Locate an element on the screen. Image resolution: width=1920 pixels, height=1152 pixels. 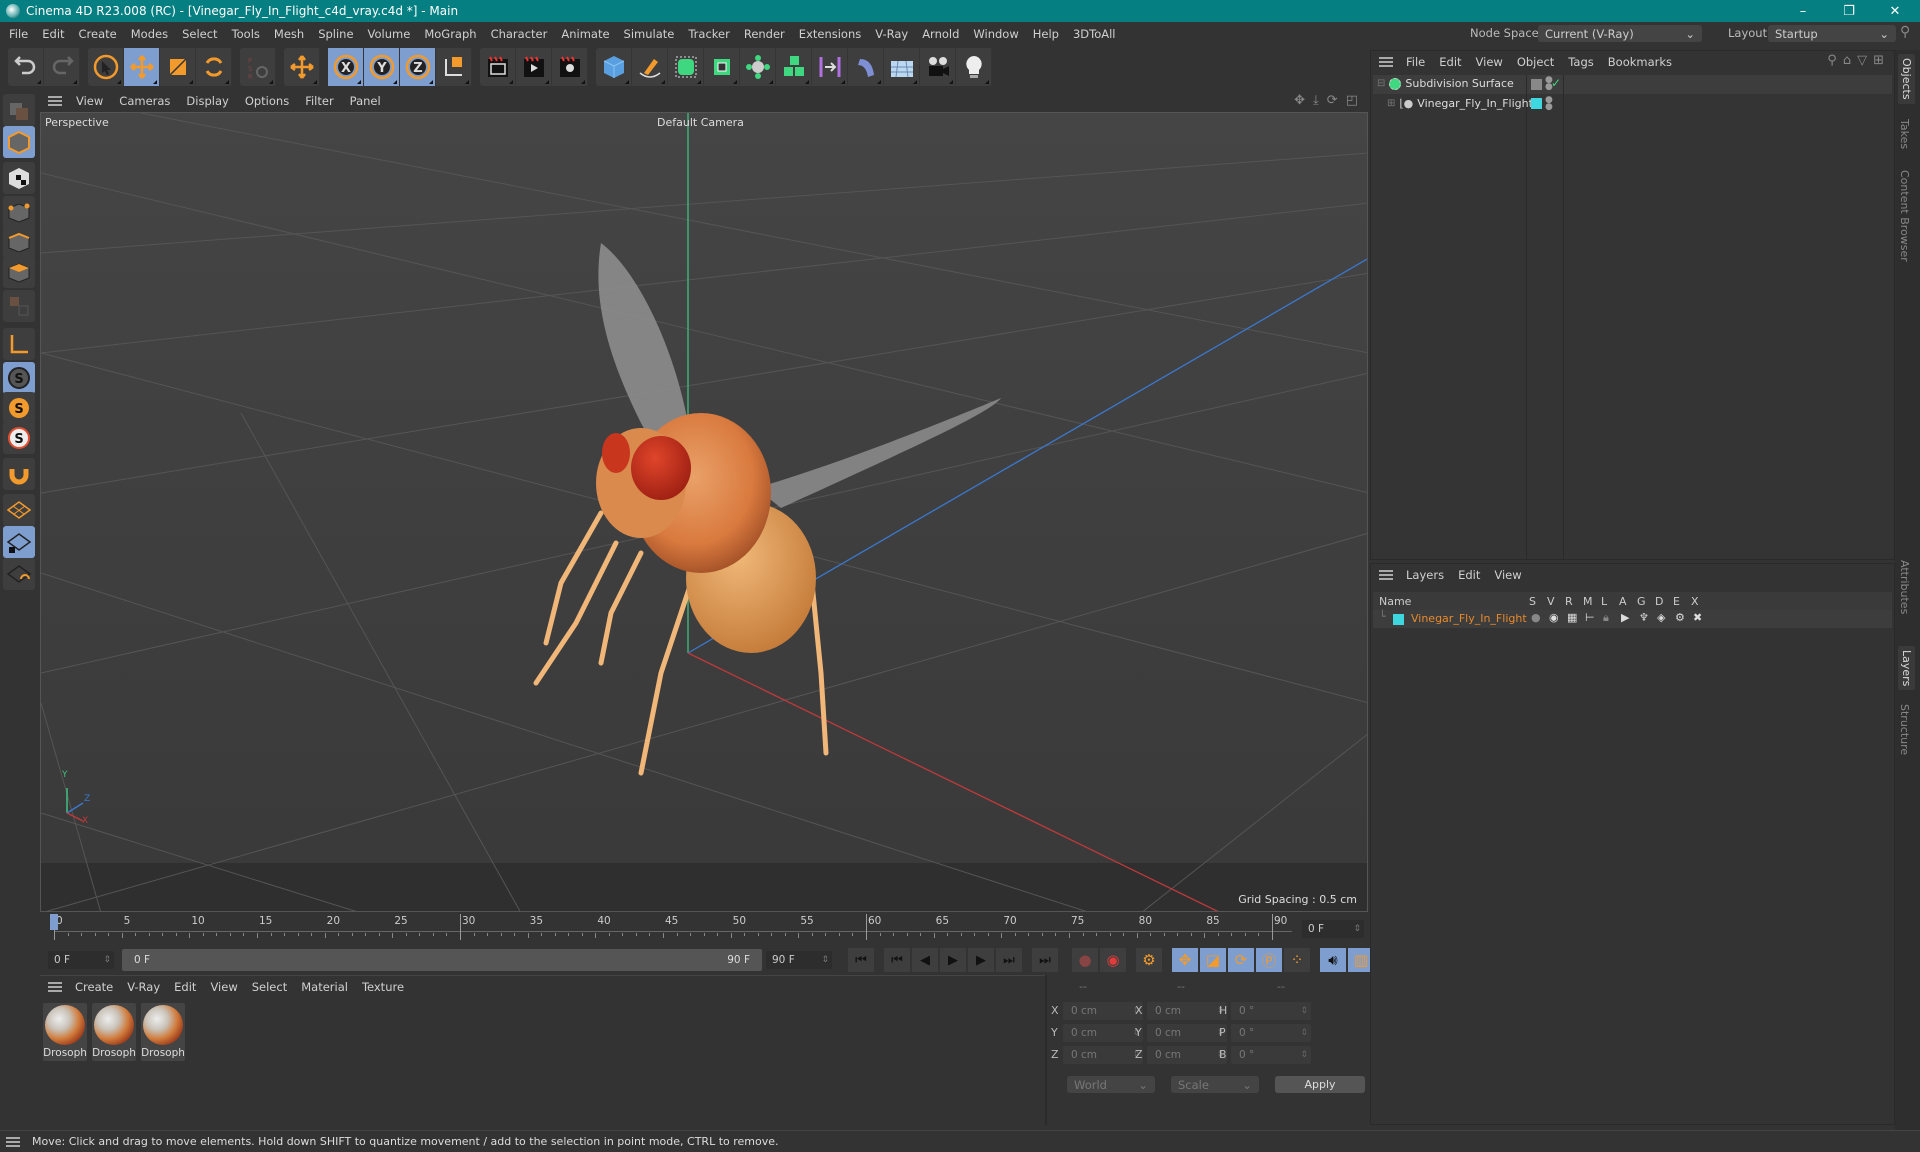
extrude-button is located at coordinates (722, 67).